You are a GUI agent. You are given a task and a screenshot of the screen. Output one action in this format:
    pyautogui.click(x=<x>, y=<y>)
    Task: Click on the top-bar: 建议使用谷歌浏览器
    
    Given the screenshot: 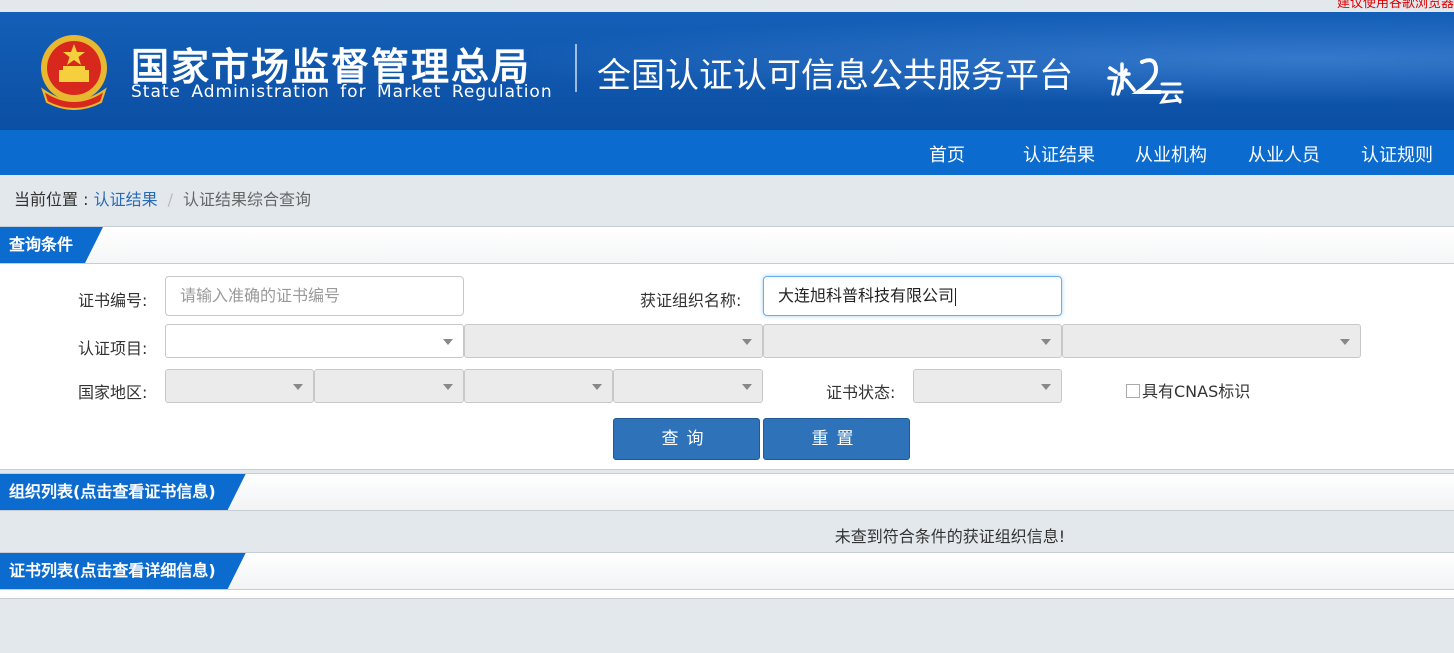 What is the action you would take?
    pyautogui.click(x=727, y=6)
    